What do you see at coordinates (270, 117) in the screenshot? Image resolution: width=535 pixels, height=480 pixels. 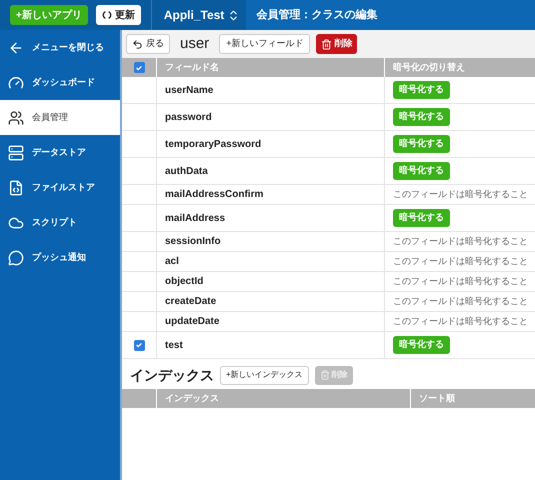 I see `field-name-cell: password` at bounding box center [270, 117].